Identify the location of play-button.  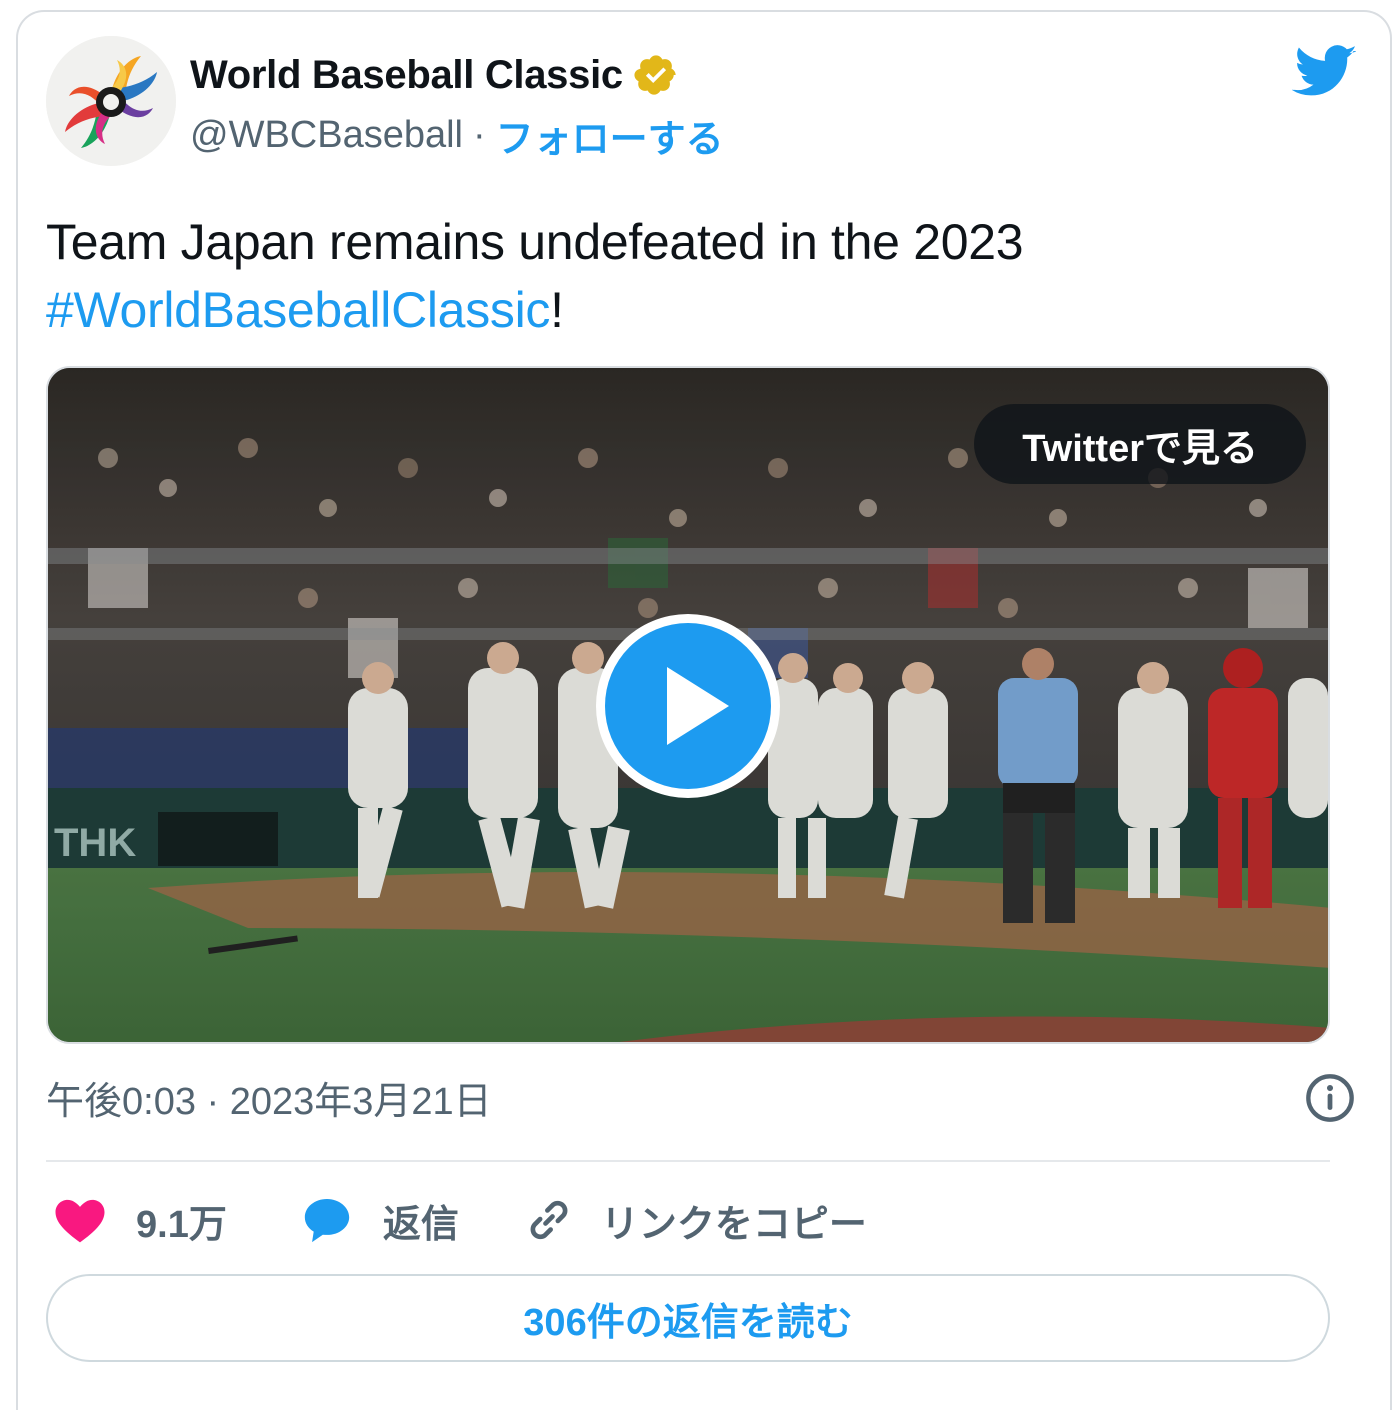
(688, 706).